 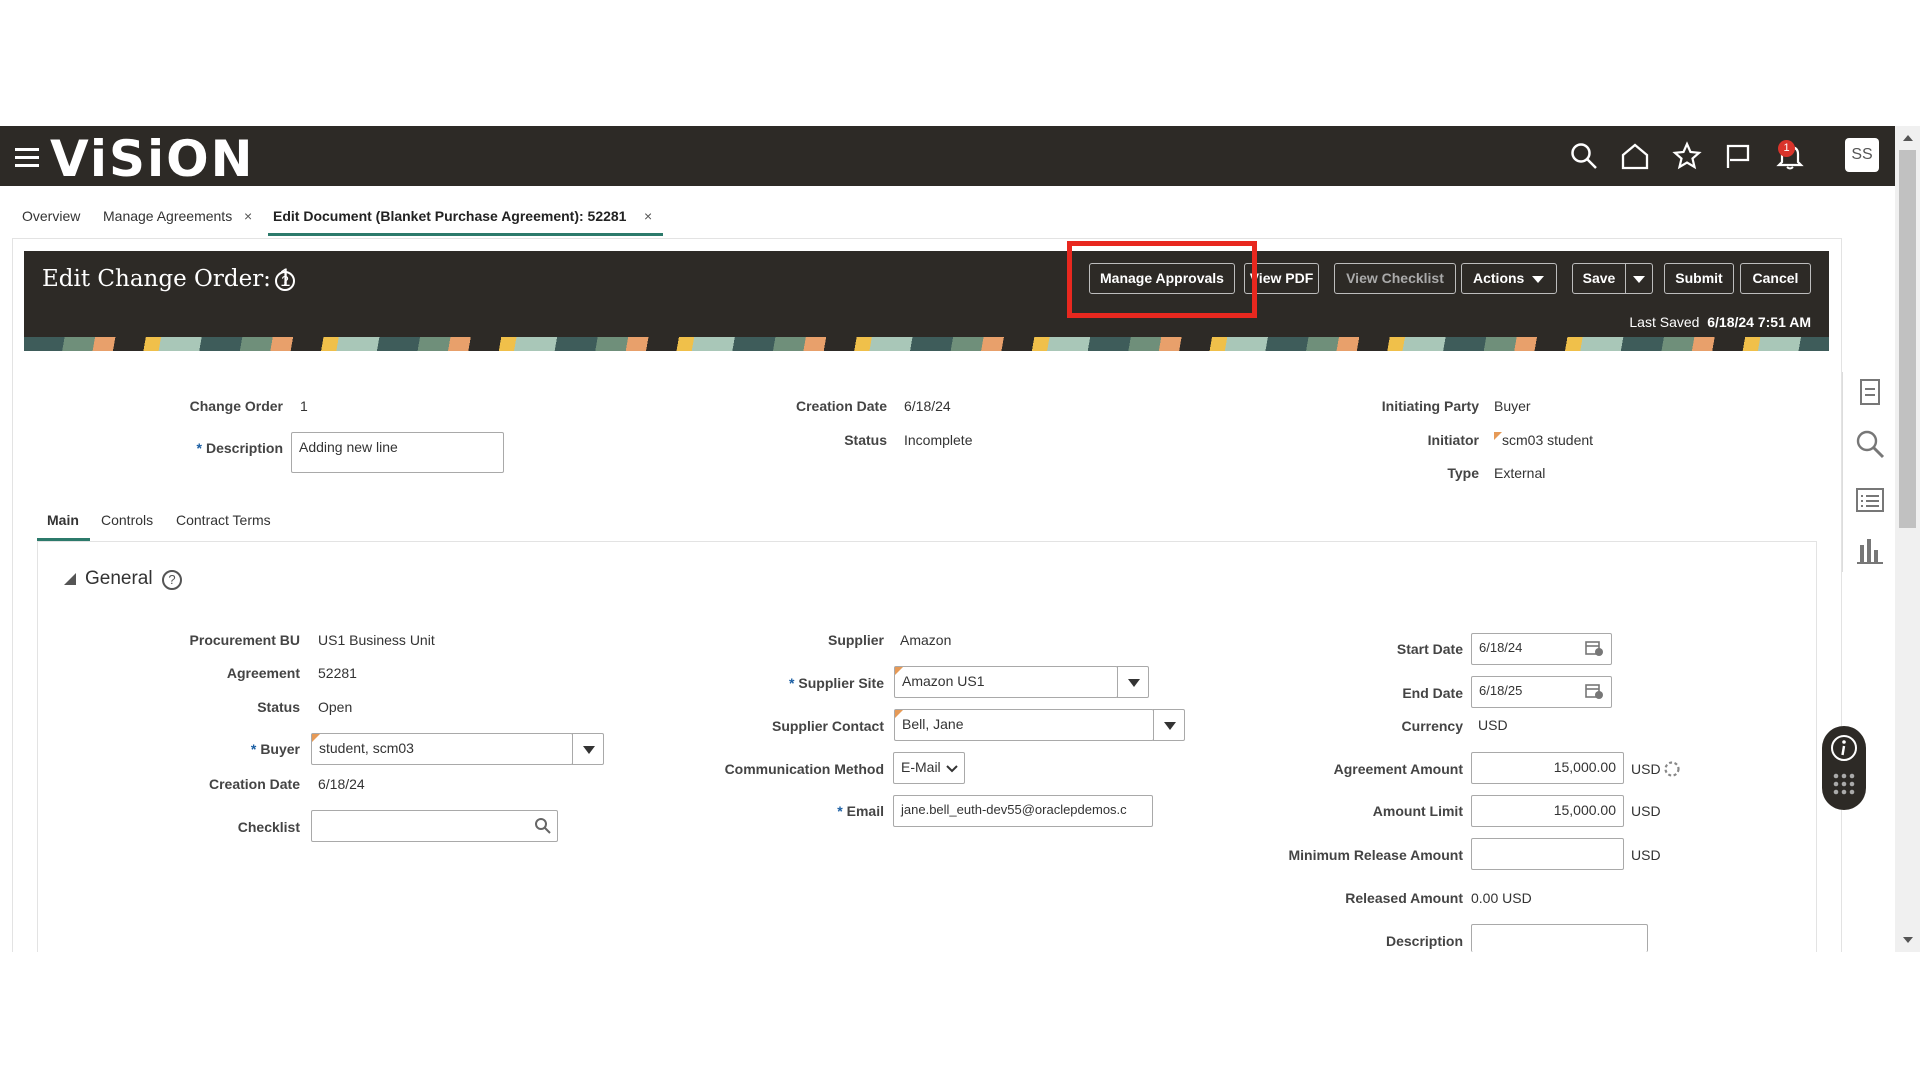 I want to click on status-value-general: Open, so click(x=335, y=707).